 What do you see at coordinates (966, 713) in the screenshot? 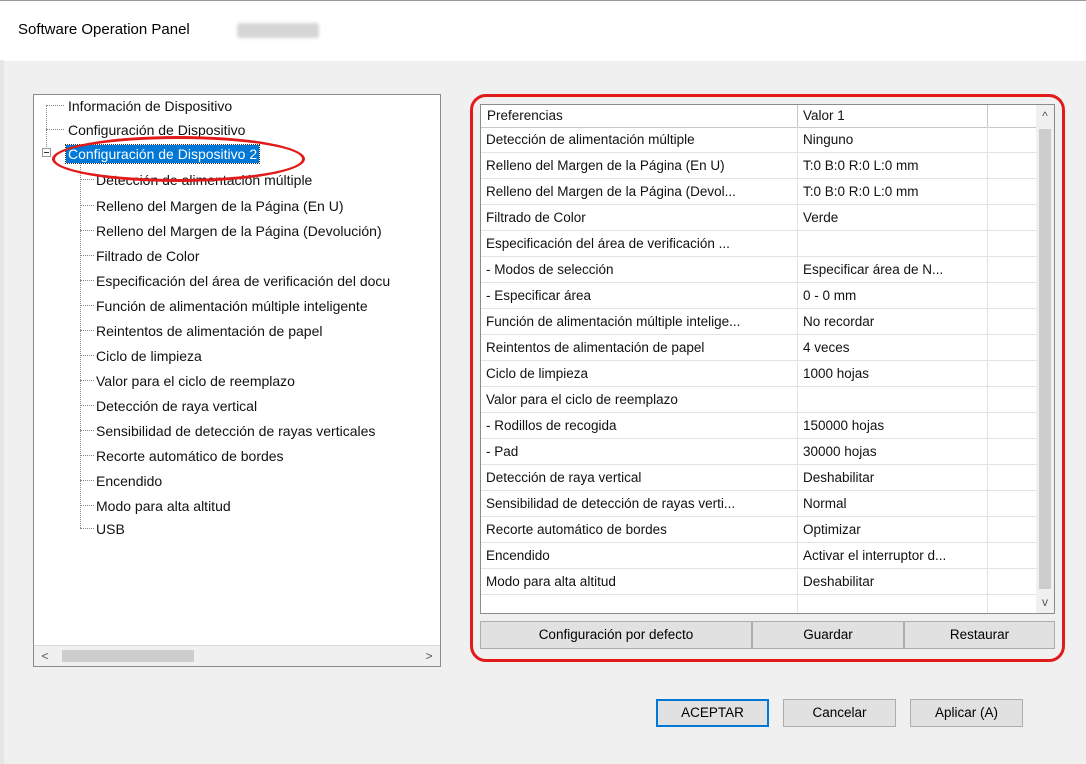
I see `apply-button: Aplicar (A)` at bounding box center [966, 713].